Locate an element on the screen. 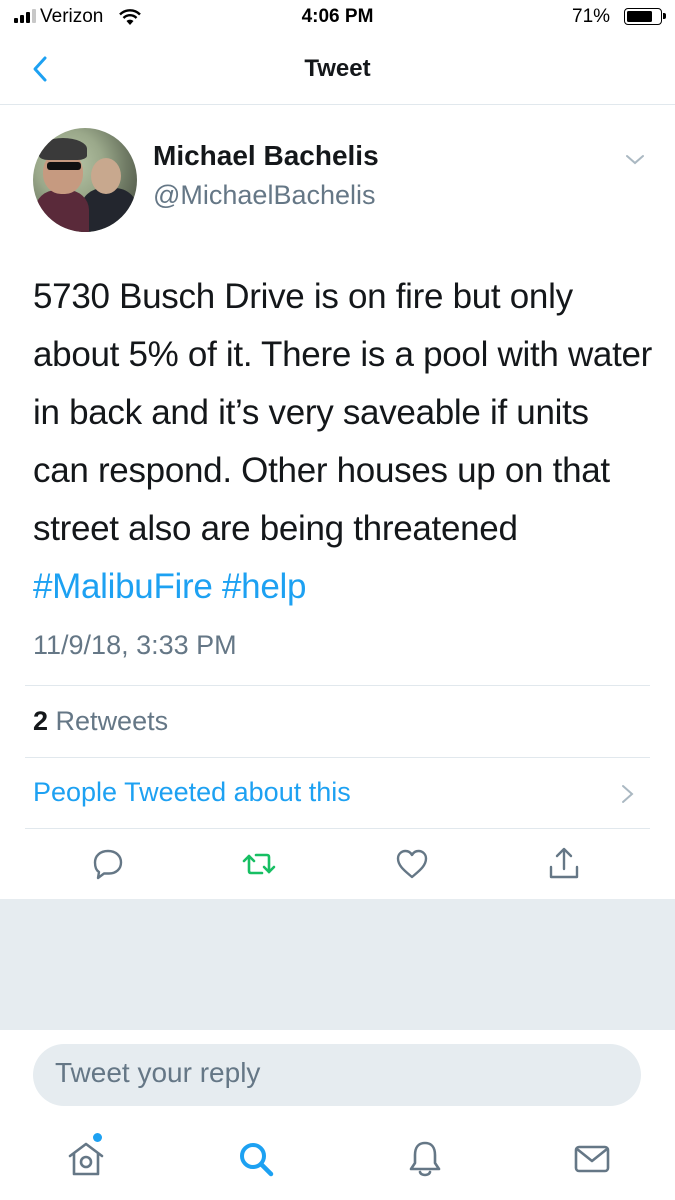 The width and height of the screenshot is (675, 1200). like-icon is located at coordinates (412, 864).